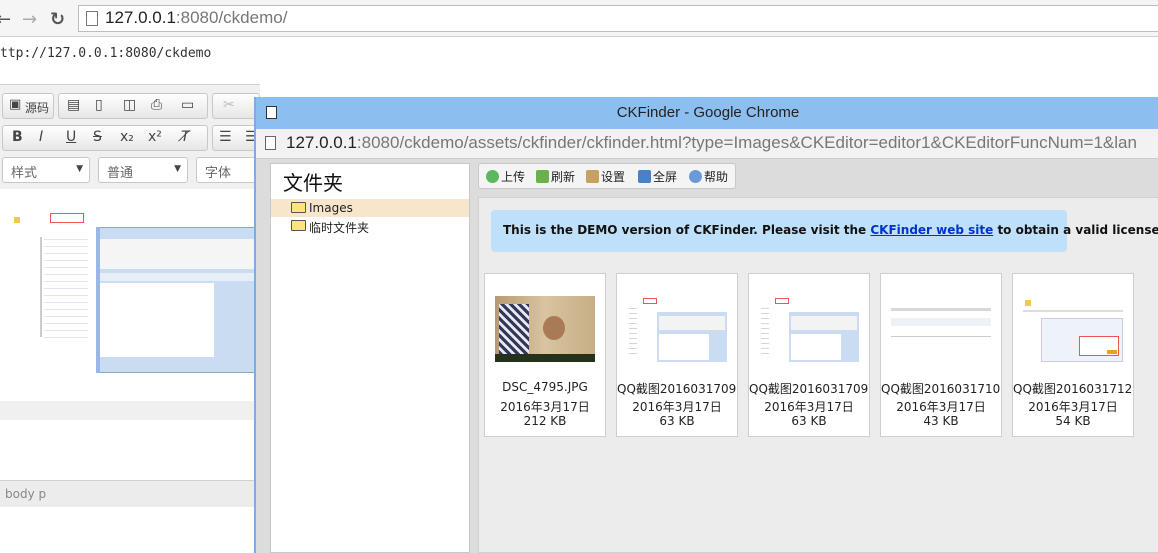 This screenshot has width=1158, height=553. Describe the element at coordinates (5, 19) in the screenshot. I see `back-arrow-icon: ←` at that location.